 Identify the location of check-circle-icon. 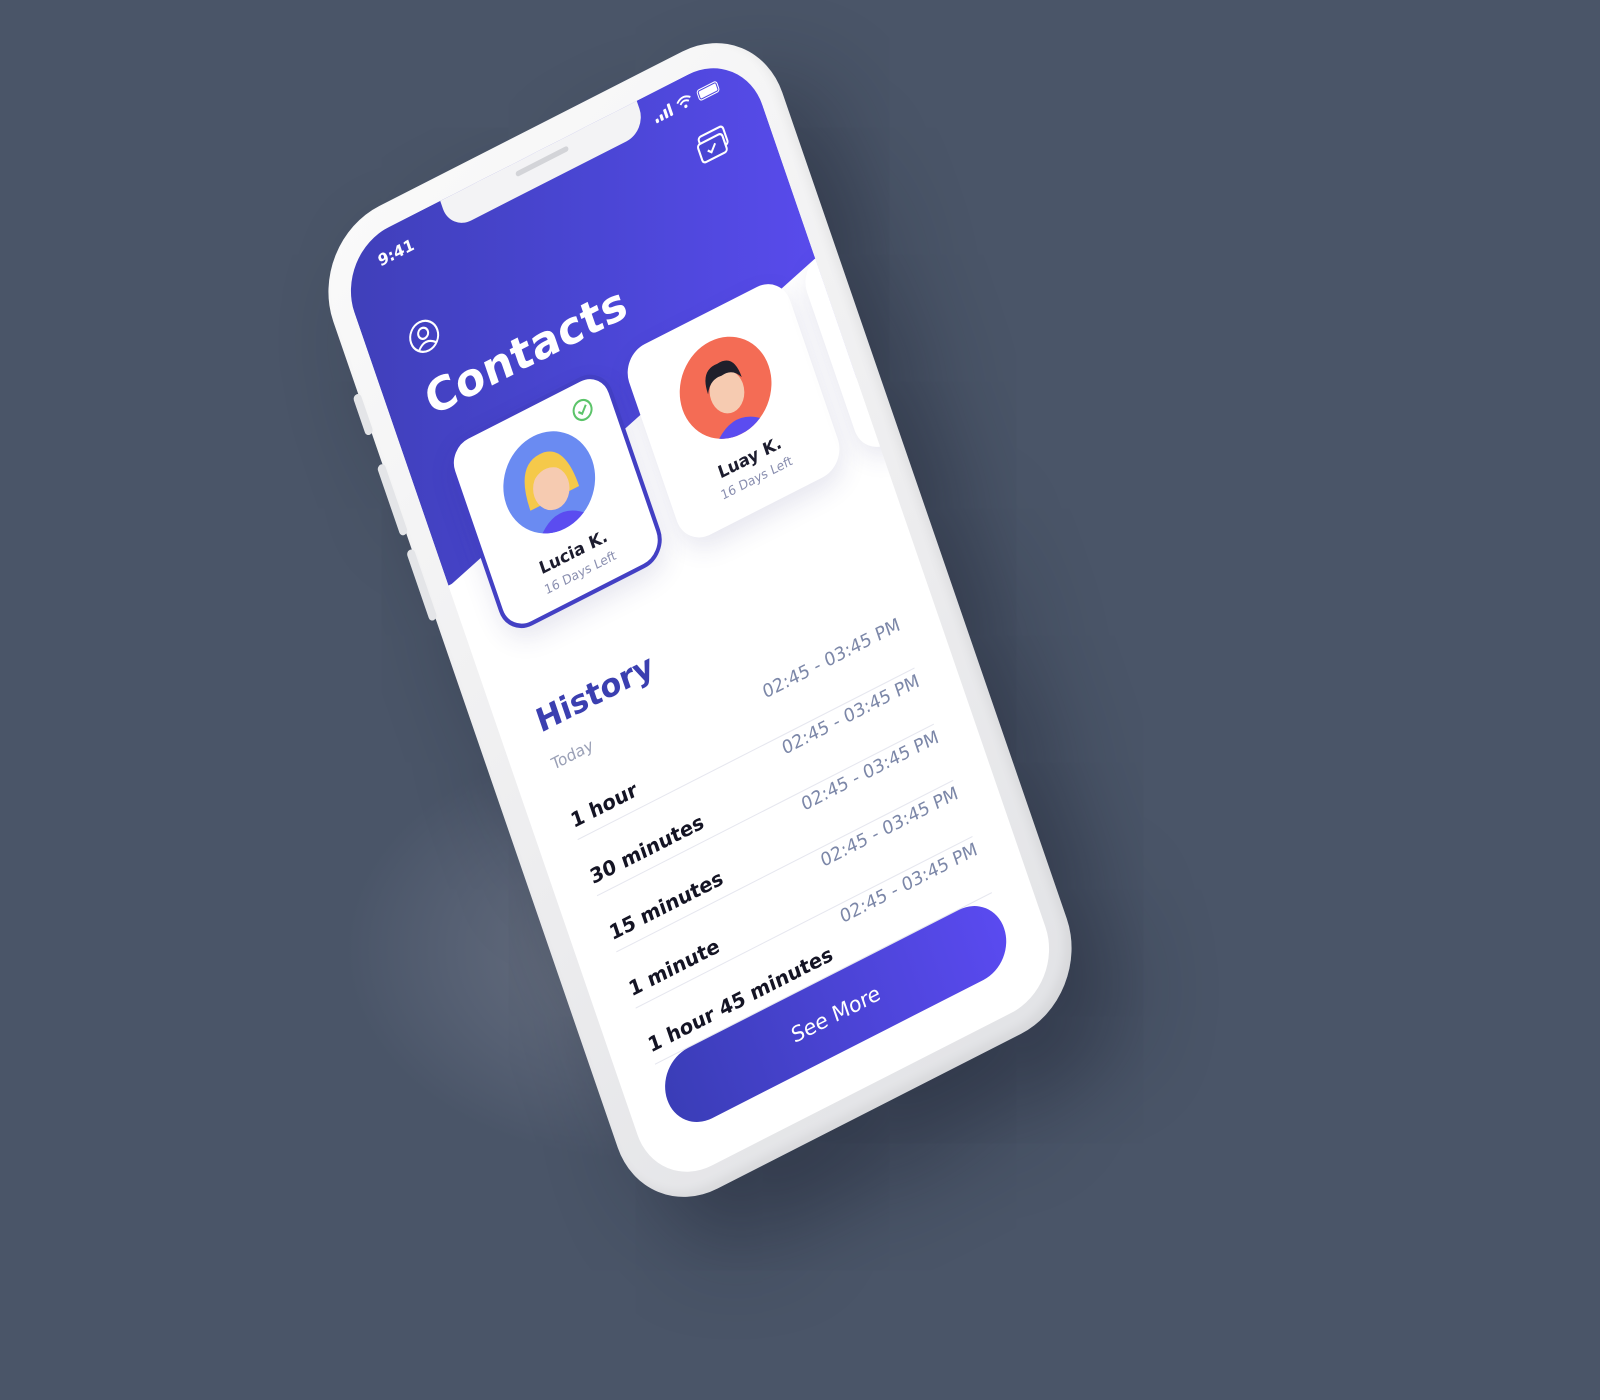
(582, 410).